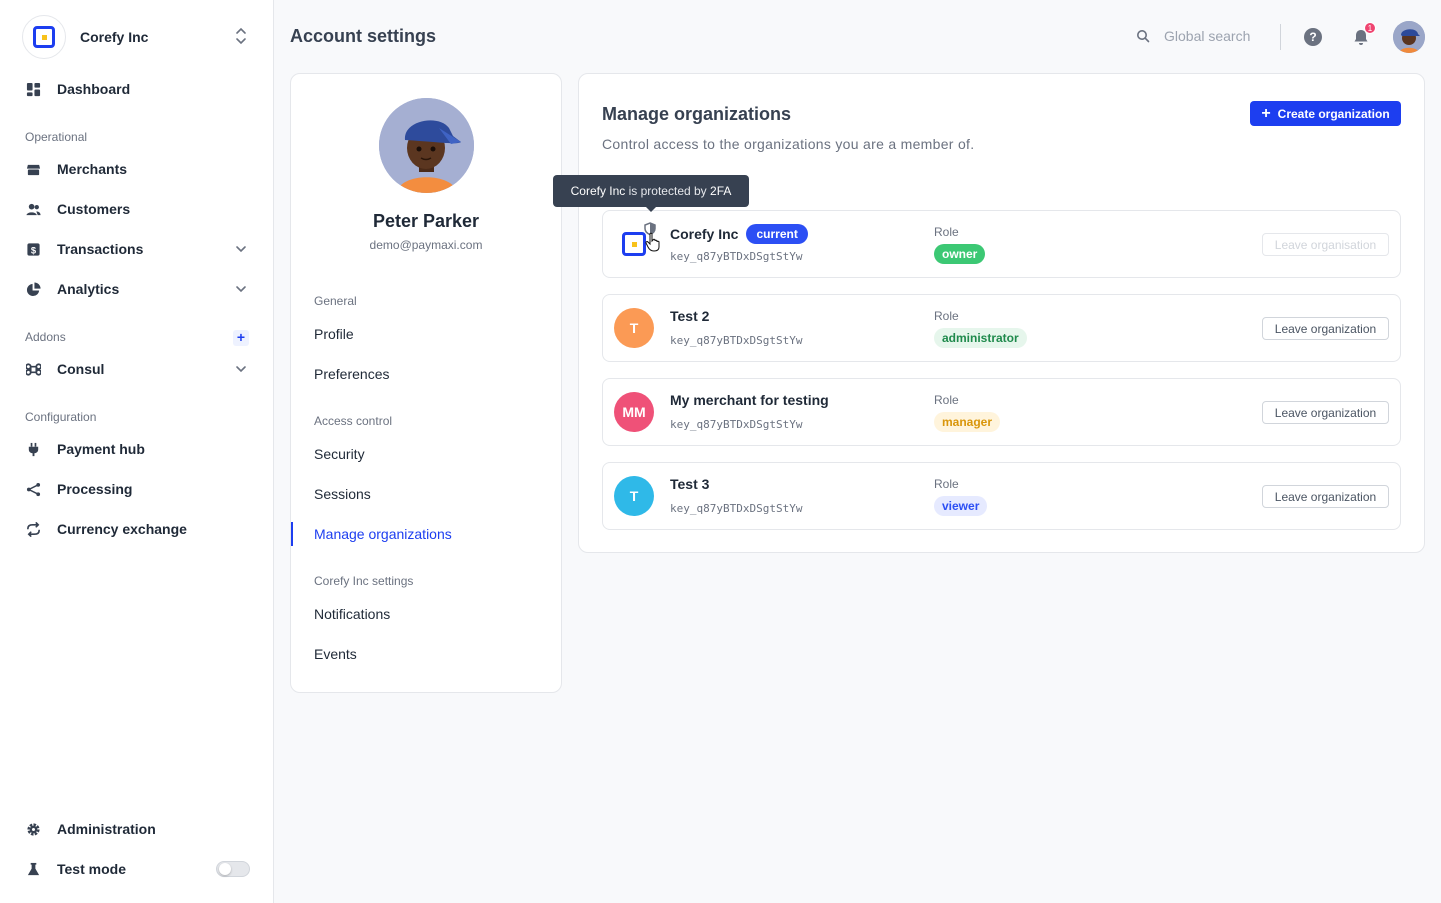 This screenshot has width=1441, height=903. What do you see at coordinates (980, 338) in the screenshot?
I see `role-badge: administrator` at bounding box center [980, 338].